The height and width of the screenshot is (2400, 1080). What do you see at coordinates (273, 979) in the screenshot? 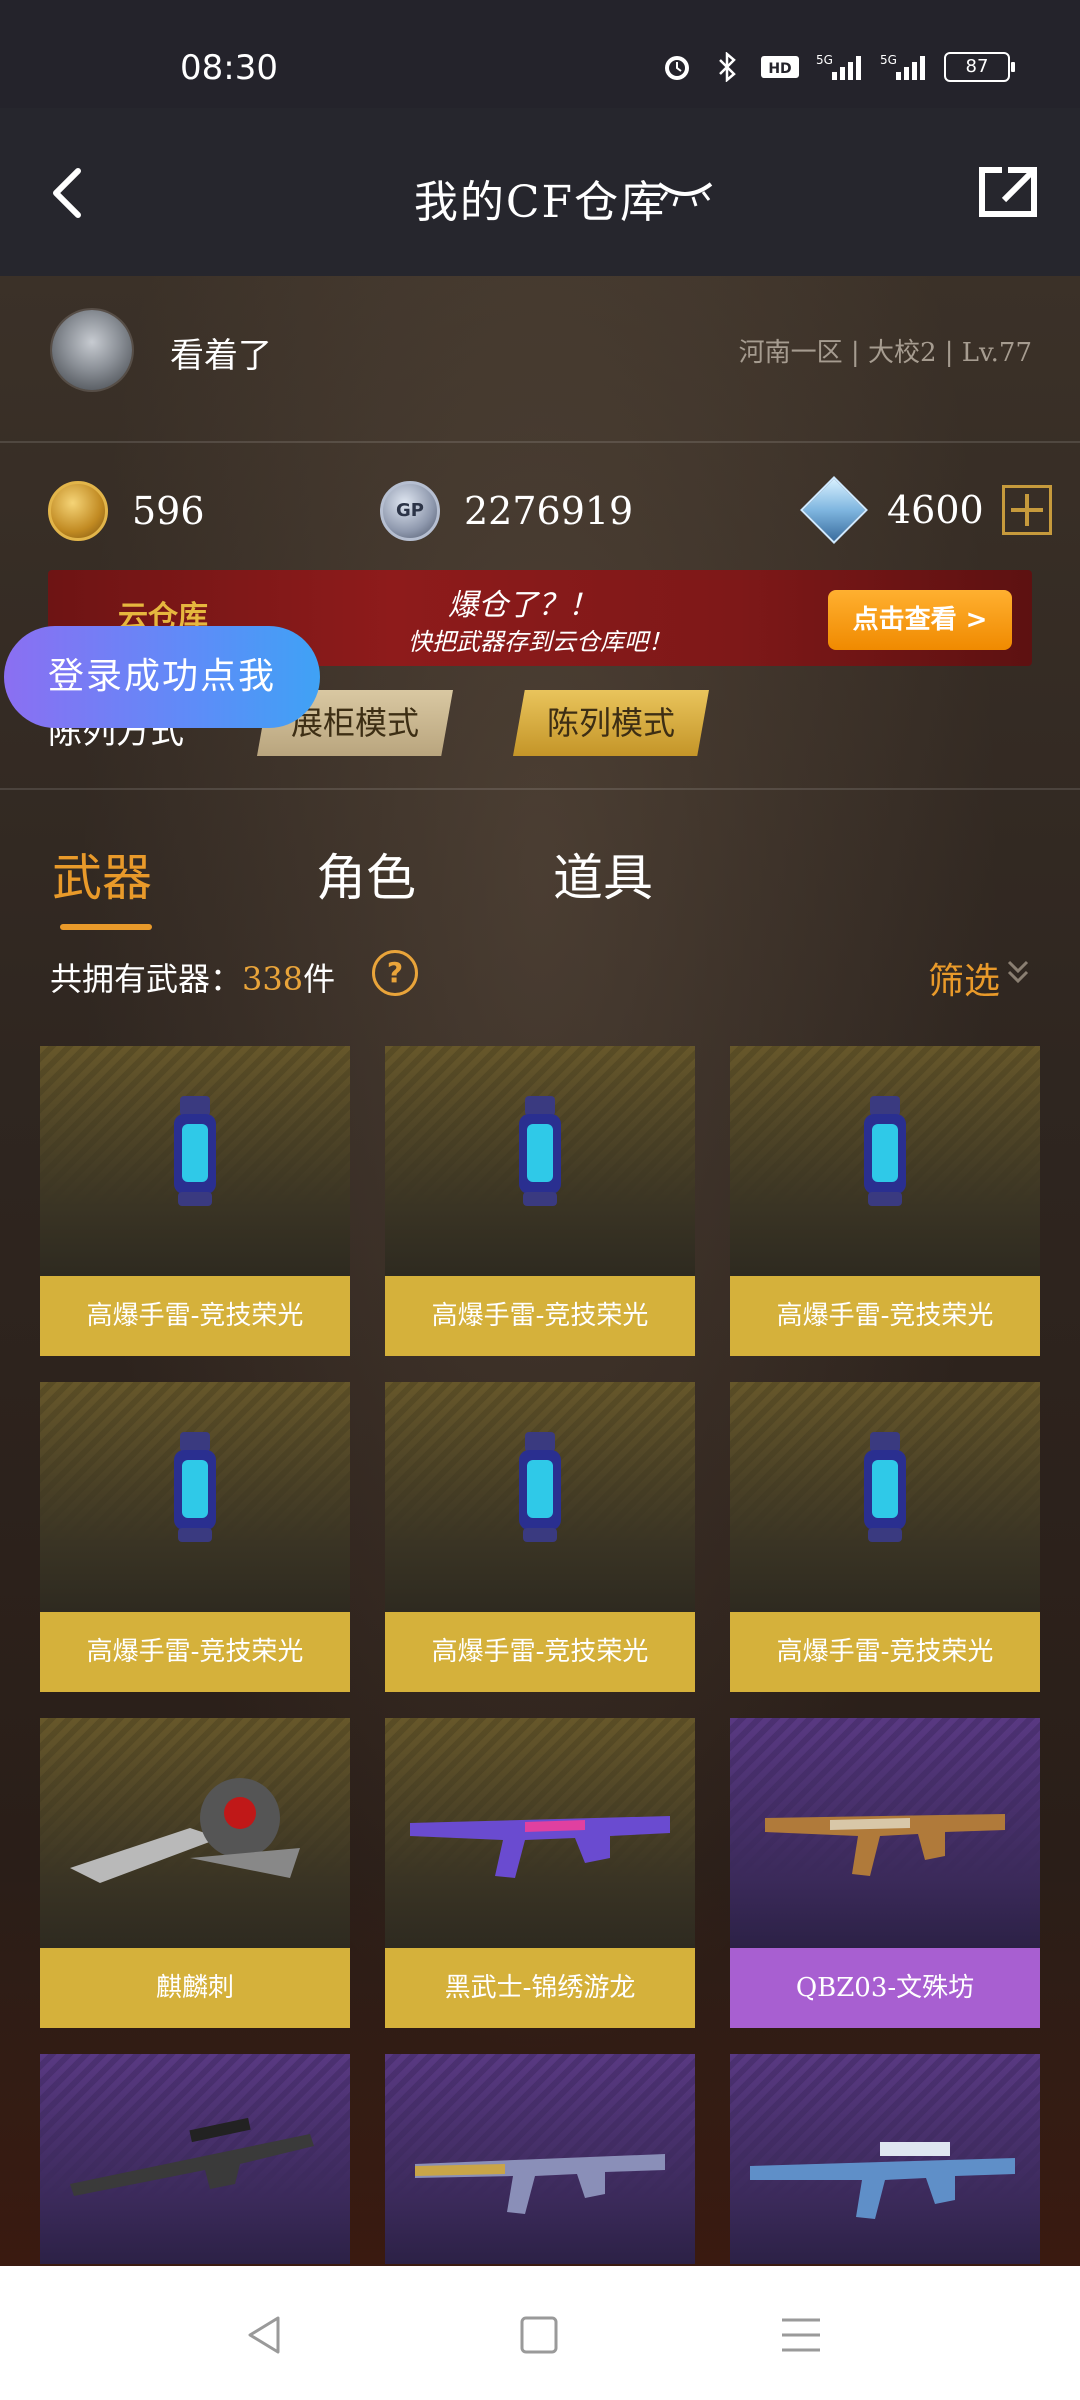
I see `count-number: 338` at bounding box center [273, 979].